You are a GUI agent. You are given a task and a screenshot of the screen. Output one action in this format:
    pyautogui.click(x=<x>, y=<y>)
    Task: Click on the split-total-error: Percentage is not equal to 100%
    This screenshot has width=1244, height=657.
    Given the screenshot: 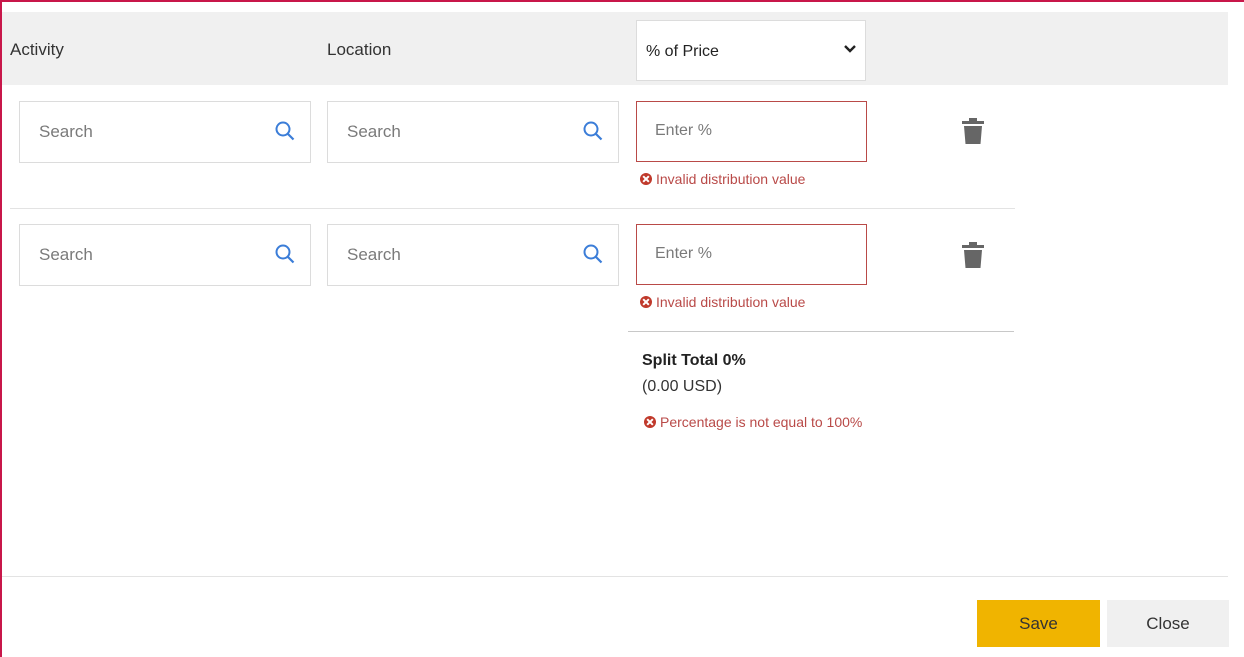 What is the action you would take?
    pyautogui.click(x=753, y=422)
    